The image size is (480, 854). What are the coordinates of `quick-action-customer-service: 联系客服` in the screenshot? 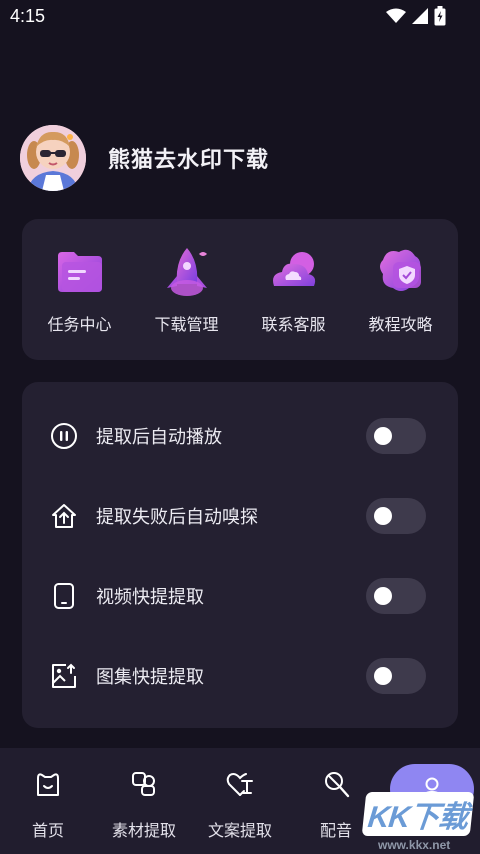 It's located at (294, 289).